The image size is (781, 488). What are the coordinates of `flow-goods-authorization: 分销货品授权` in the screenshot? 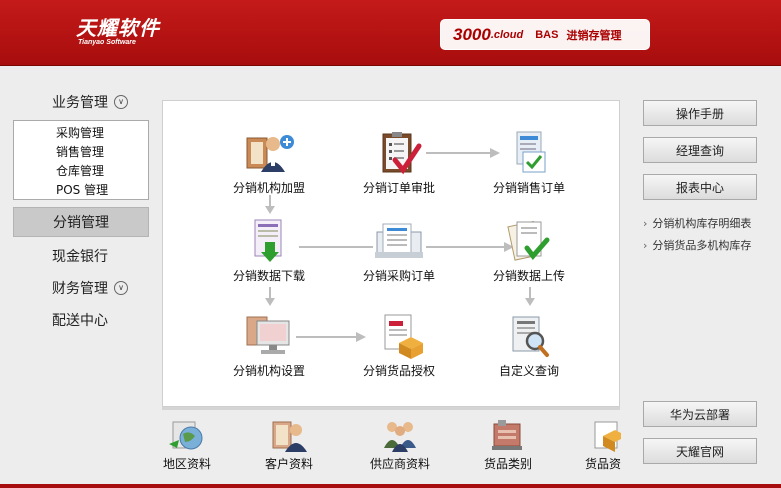 It's located at (399, 346).